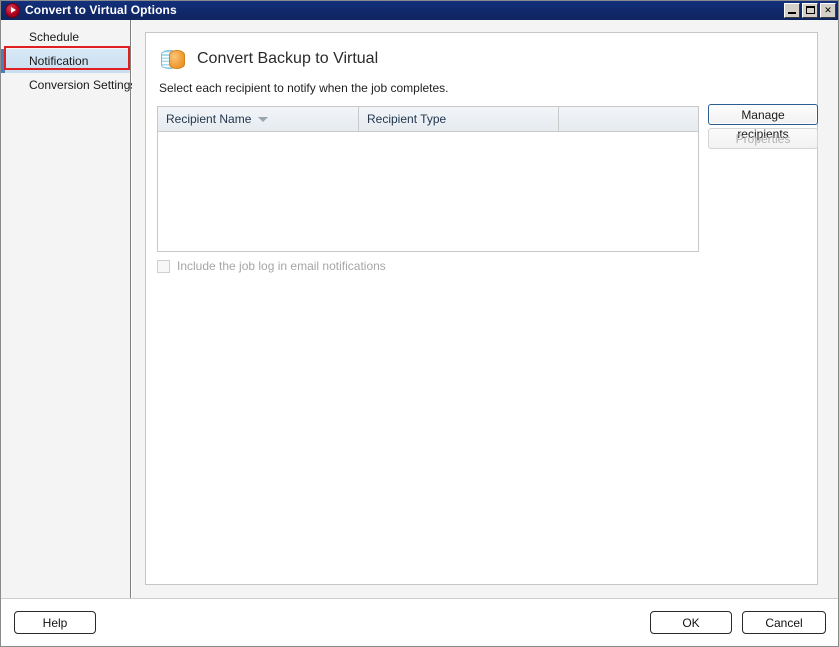 The image size is (839, 647). I want to click on cancel-button: Cancel, so click(784, 622).